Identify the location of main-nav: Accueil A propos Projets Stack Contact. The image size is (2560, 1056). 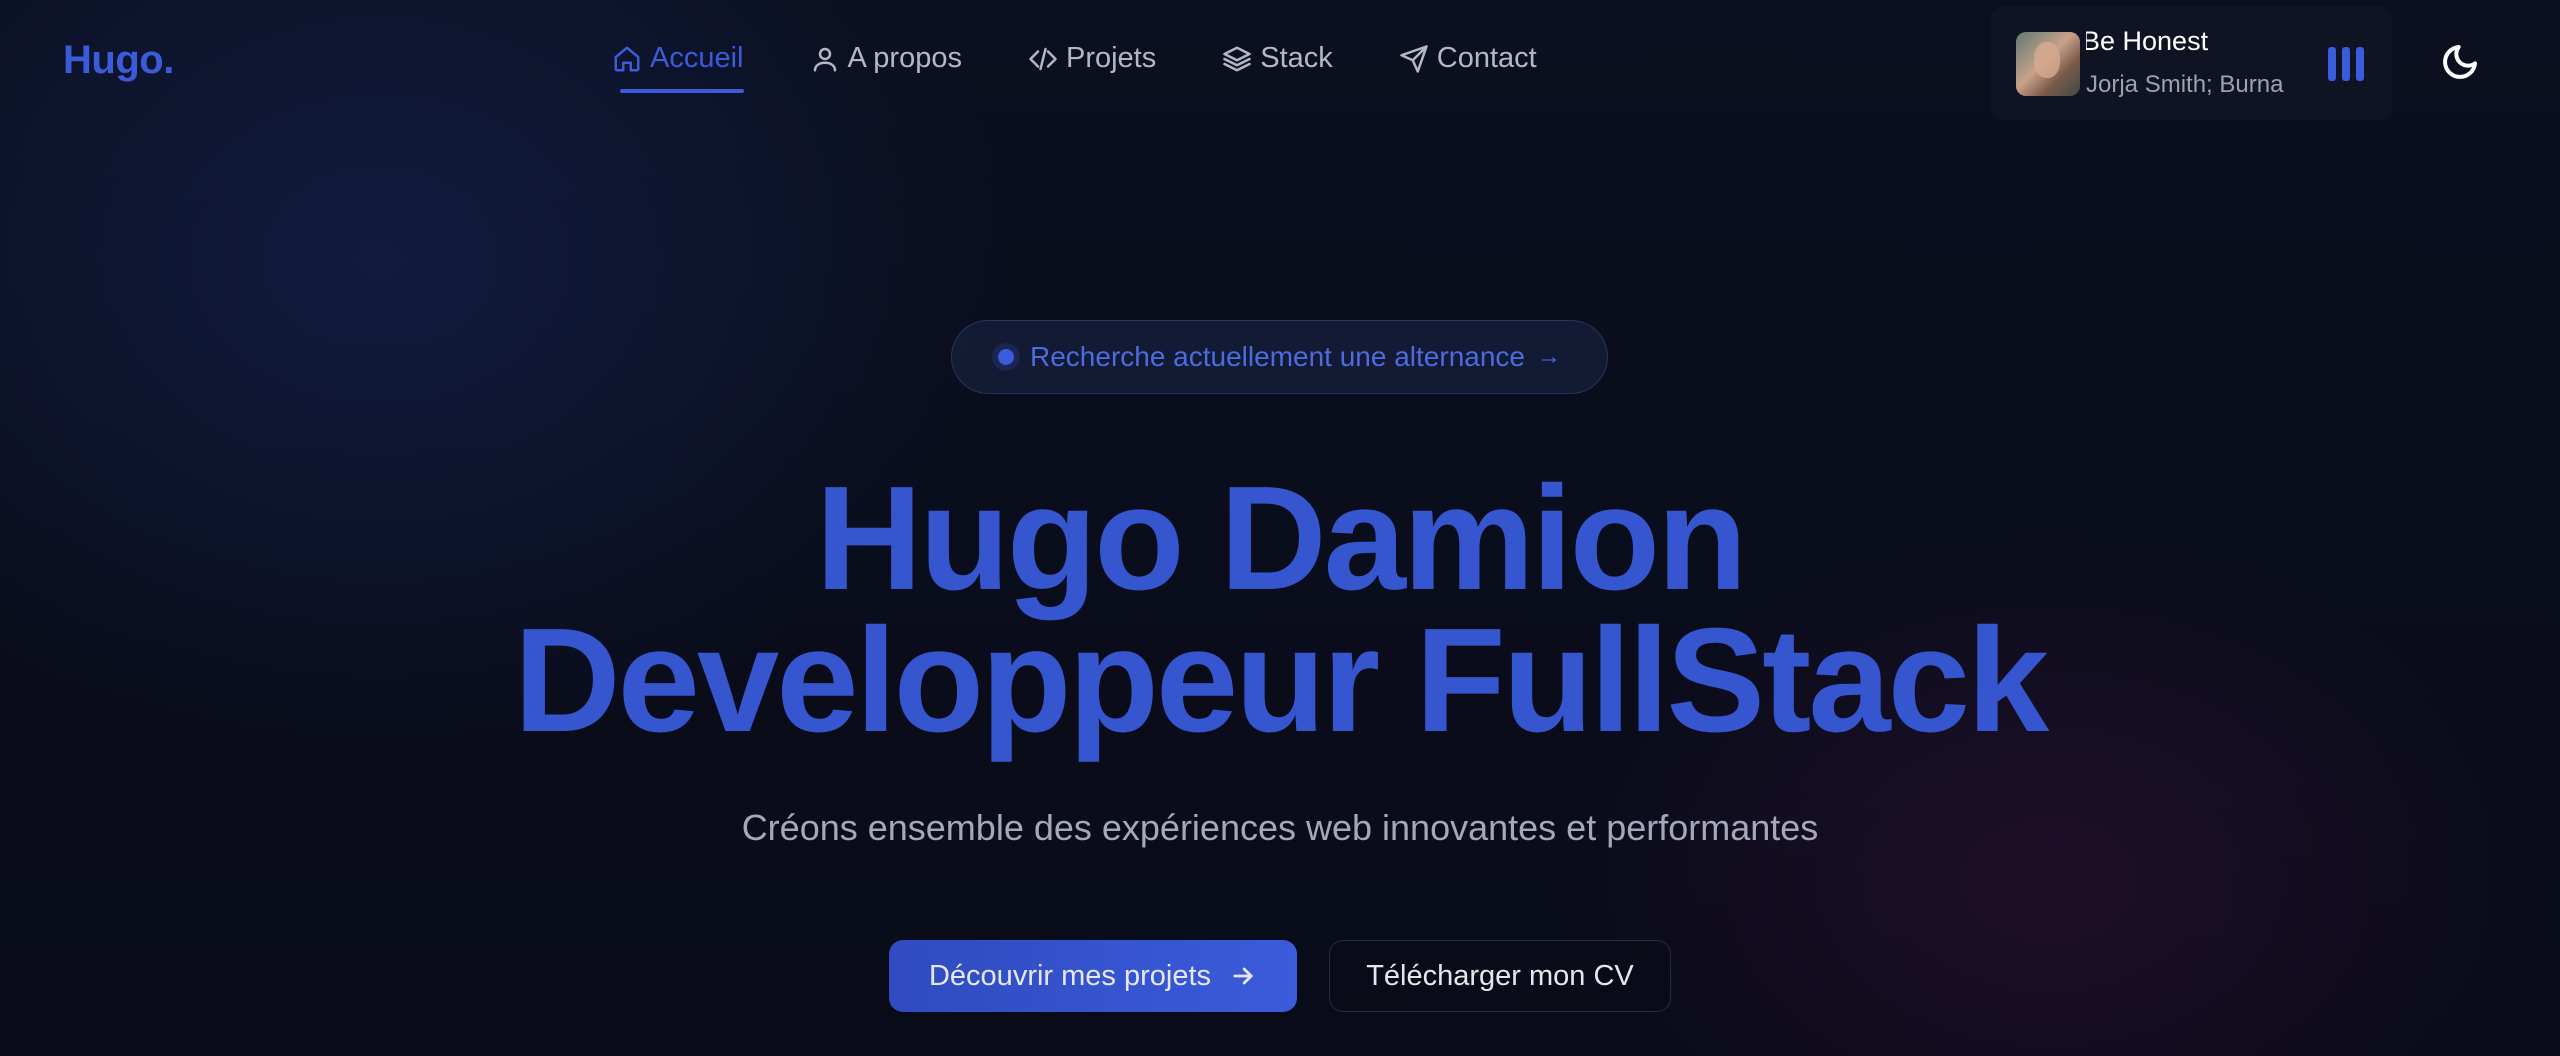
(1074, 67).